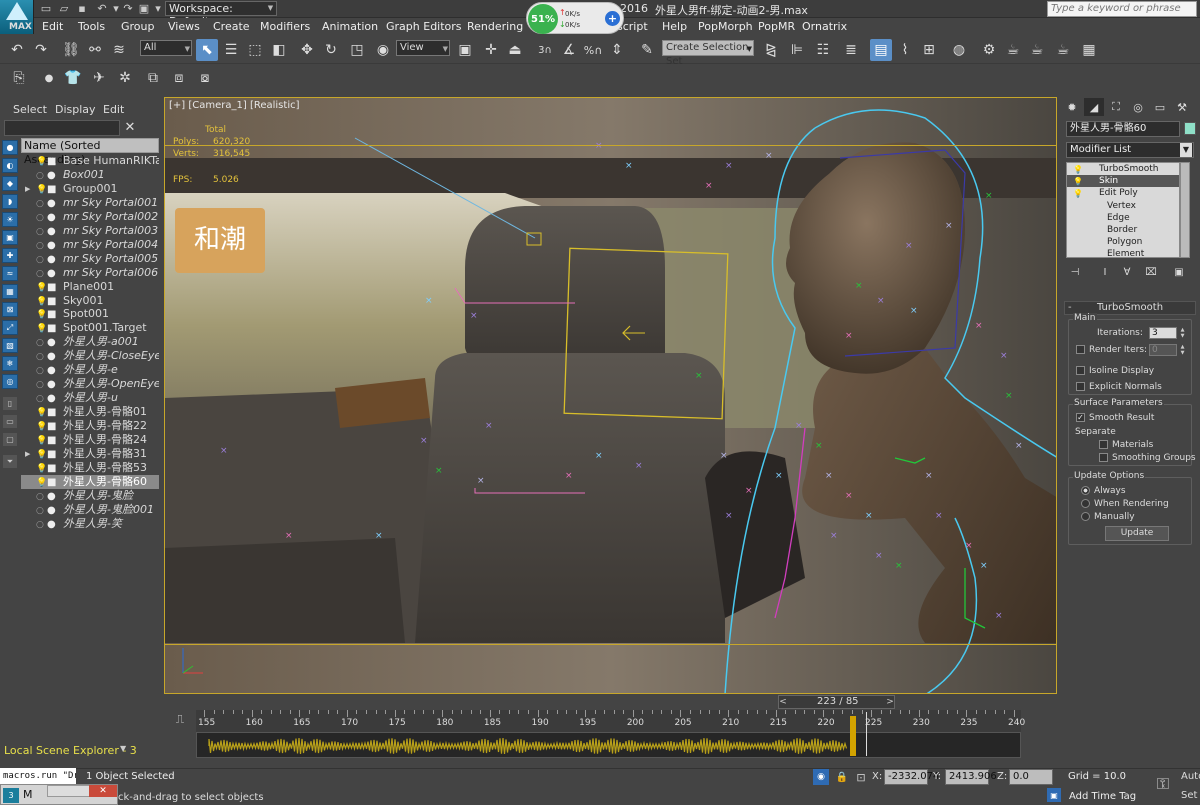  What do you see at coordinates (113, 109) in the screenshot?
I see `tab-edit: Edit` at bounding box center [113, 109].